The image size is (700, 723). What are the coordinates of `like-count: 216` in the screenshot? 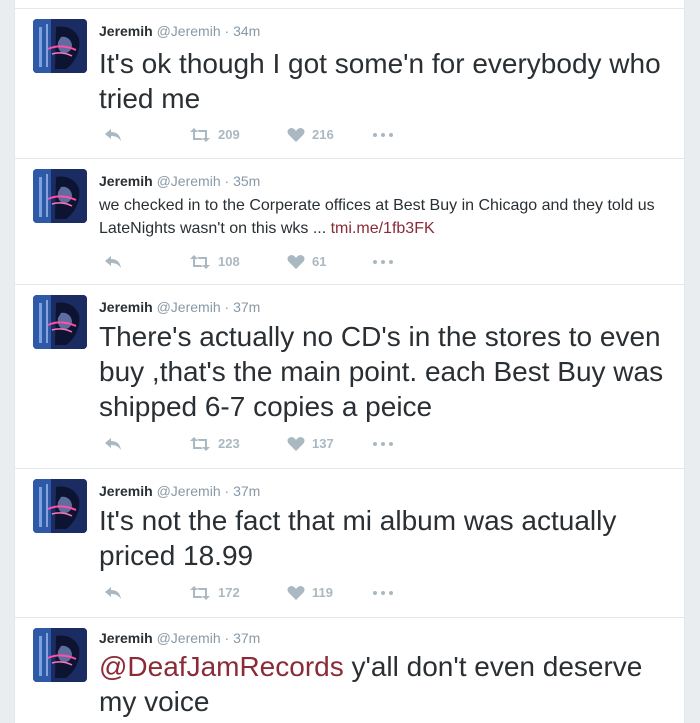 It's located at (323, 134).